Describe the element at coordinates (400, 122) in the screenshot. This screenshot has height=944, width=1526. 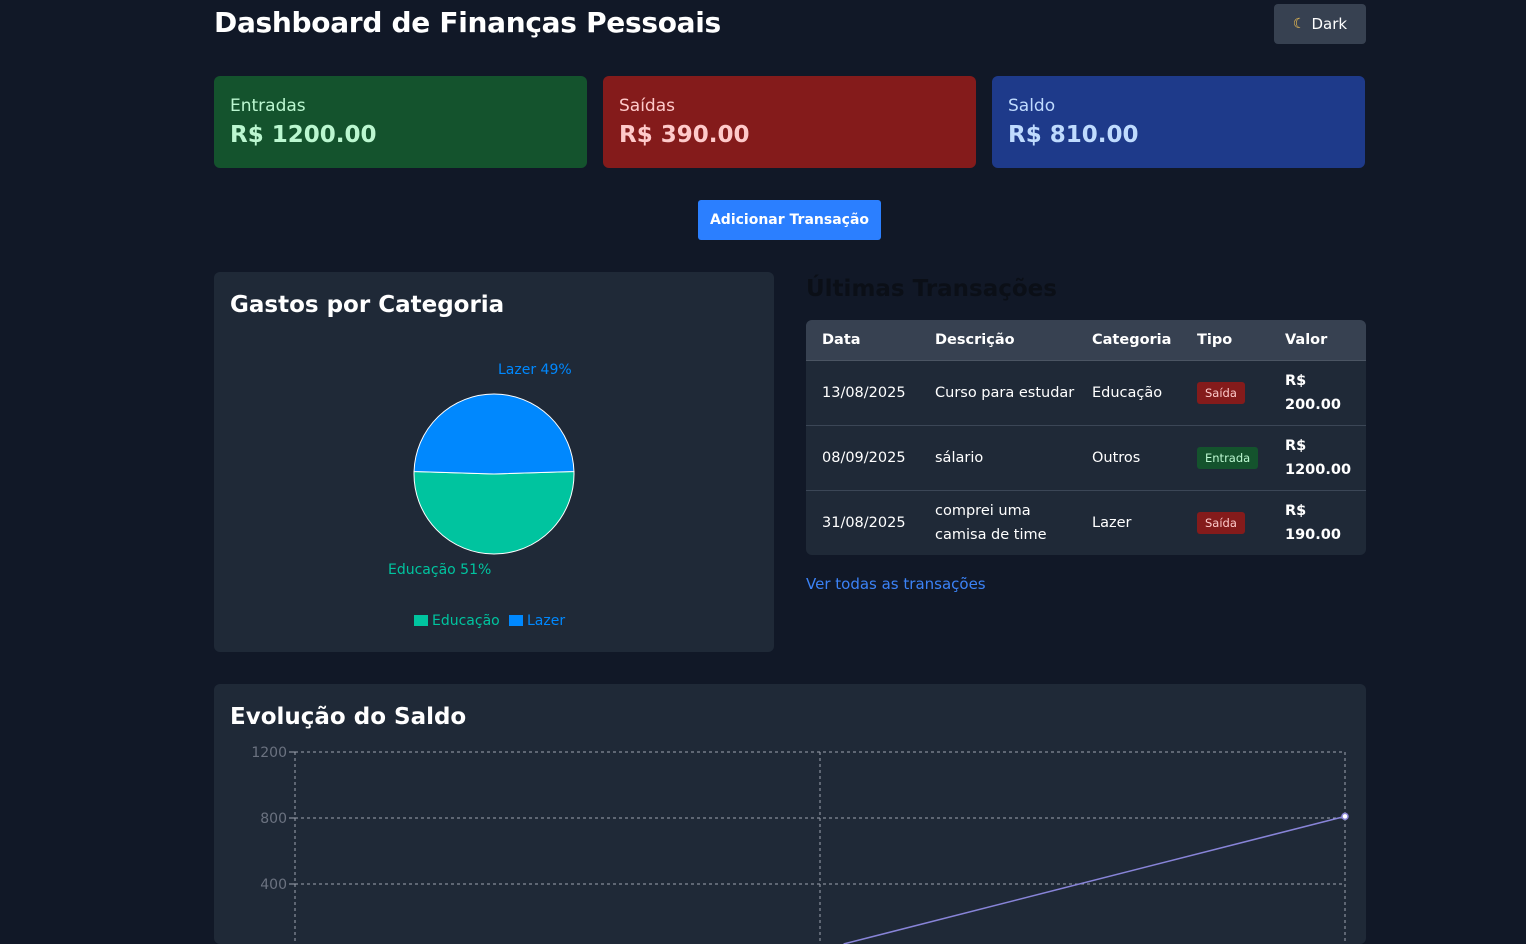
I see `income-card: Entradas R$ 1200.00` at that location.